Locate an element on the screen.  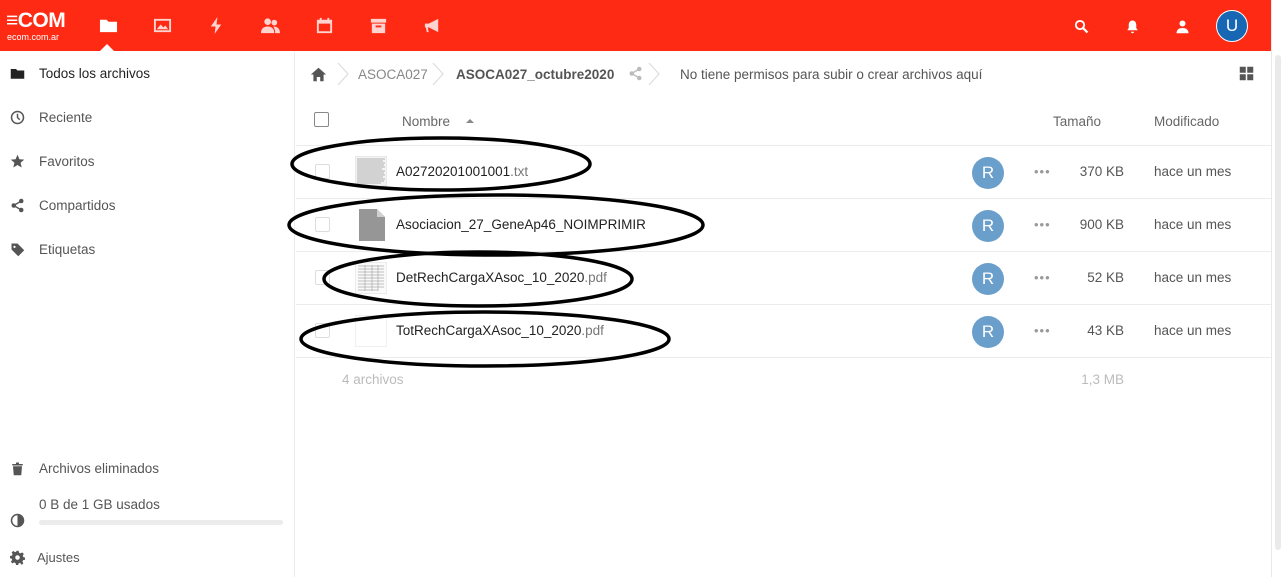
pie-chart-icon is located at coordinates (17, 520).